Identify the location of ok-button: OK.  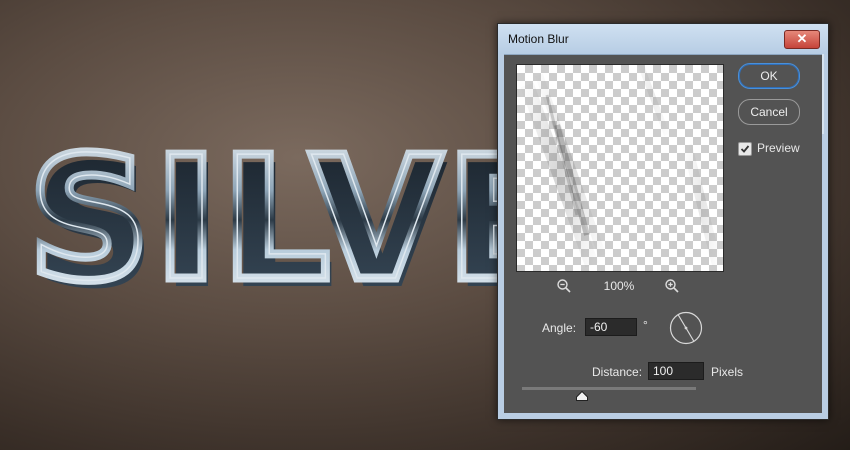
(769, 76).